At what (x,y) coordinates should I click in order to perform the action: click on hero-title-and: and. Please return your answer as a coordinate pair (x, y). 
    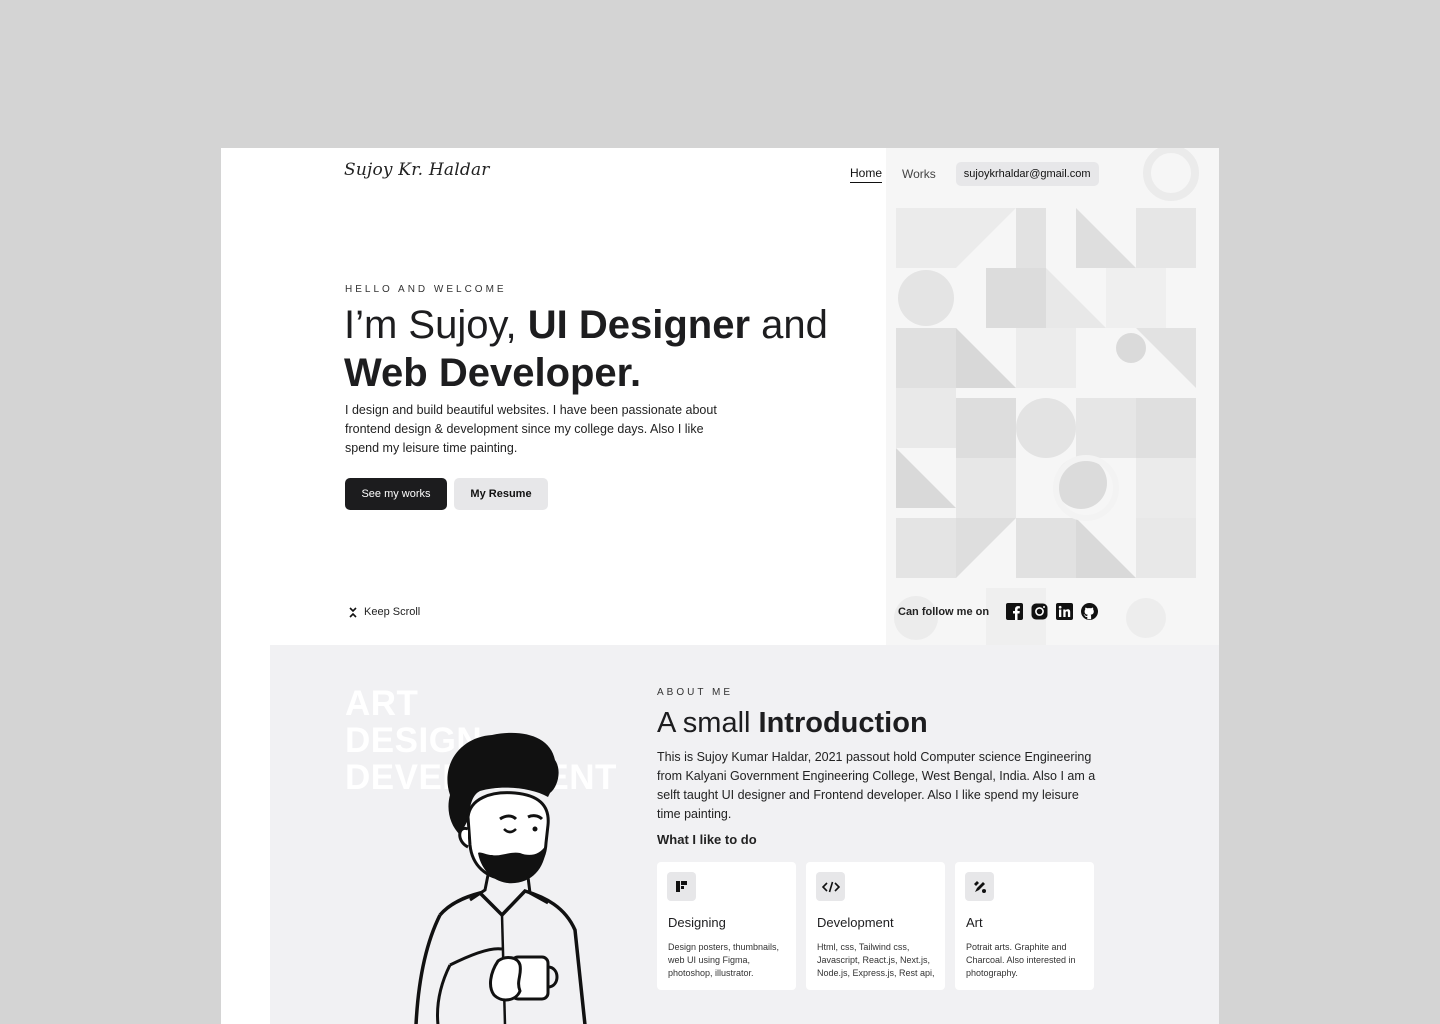
    Looking at the image, I should click on (789, 325).